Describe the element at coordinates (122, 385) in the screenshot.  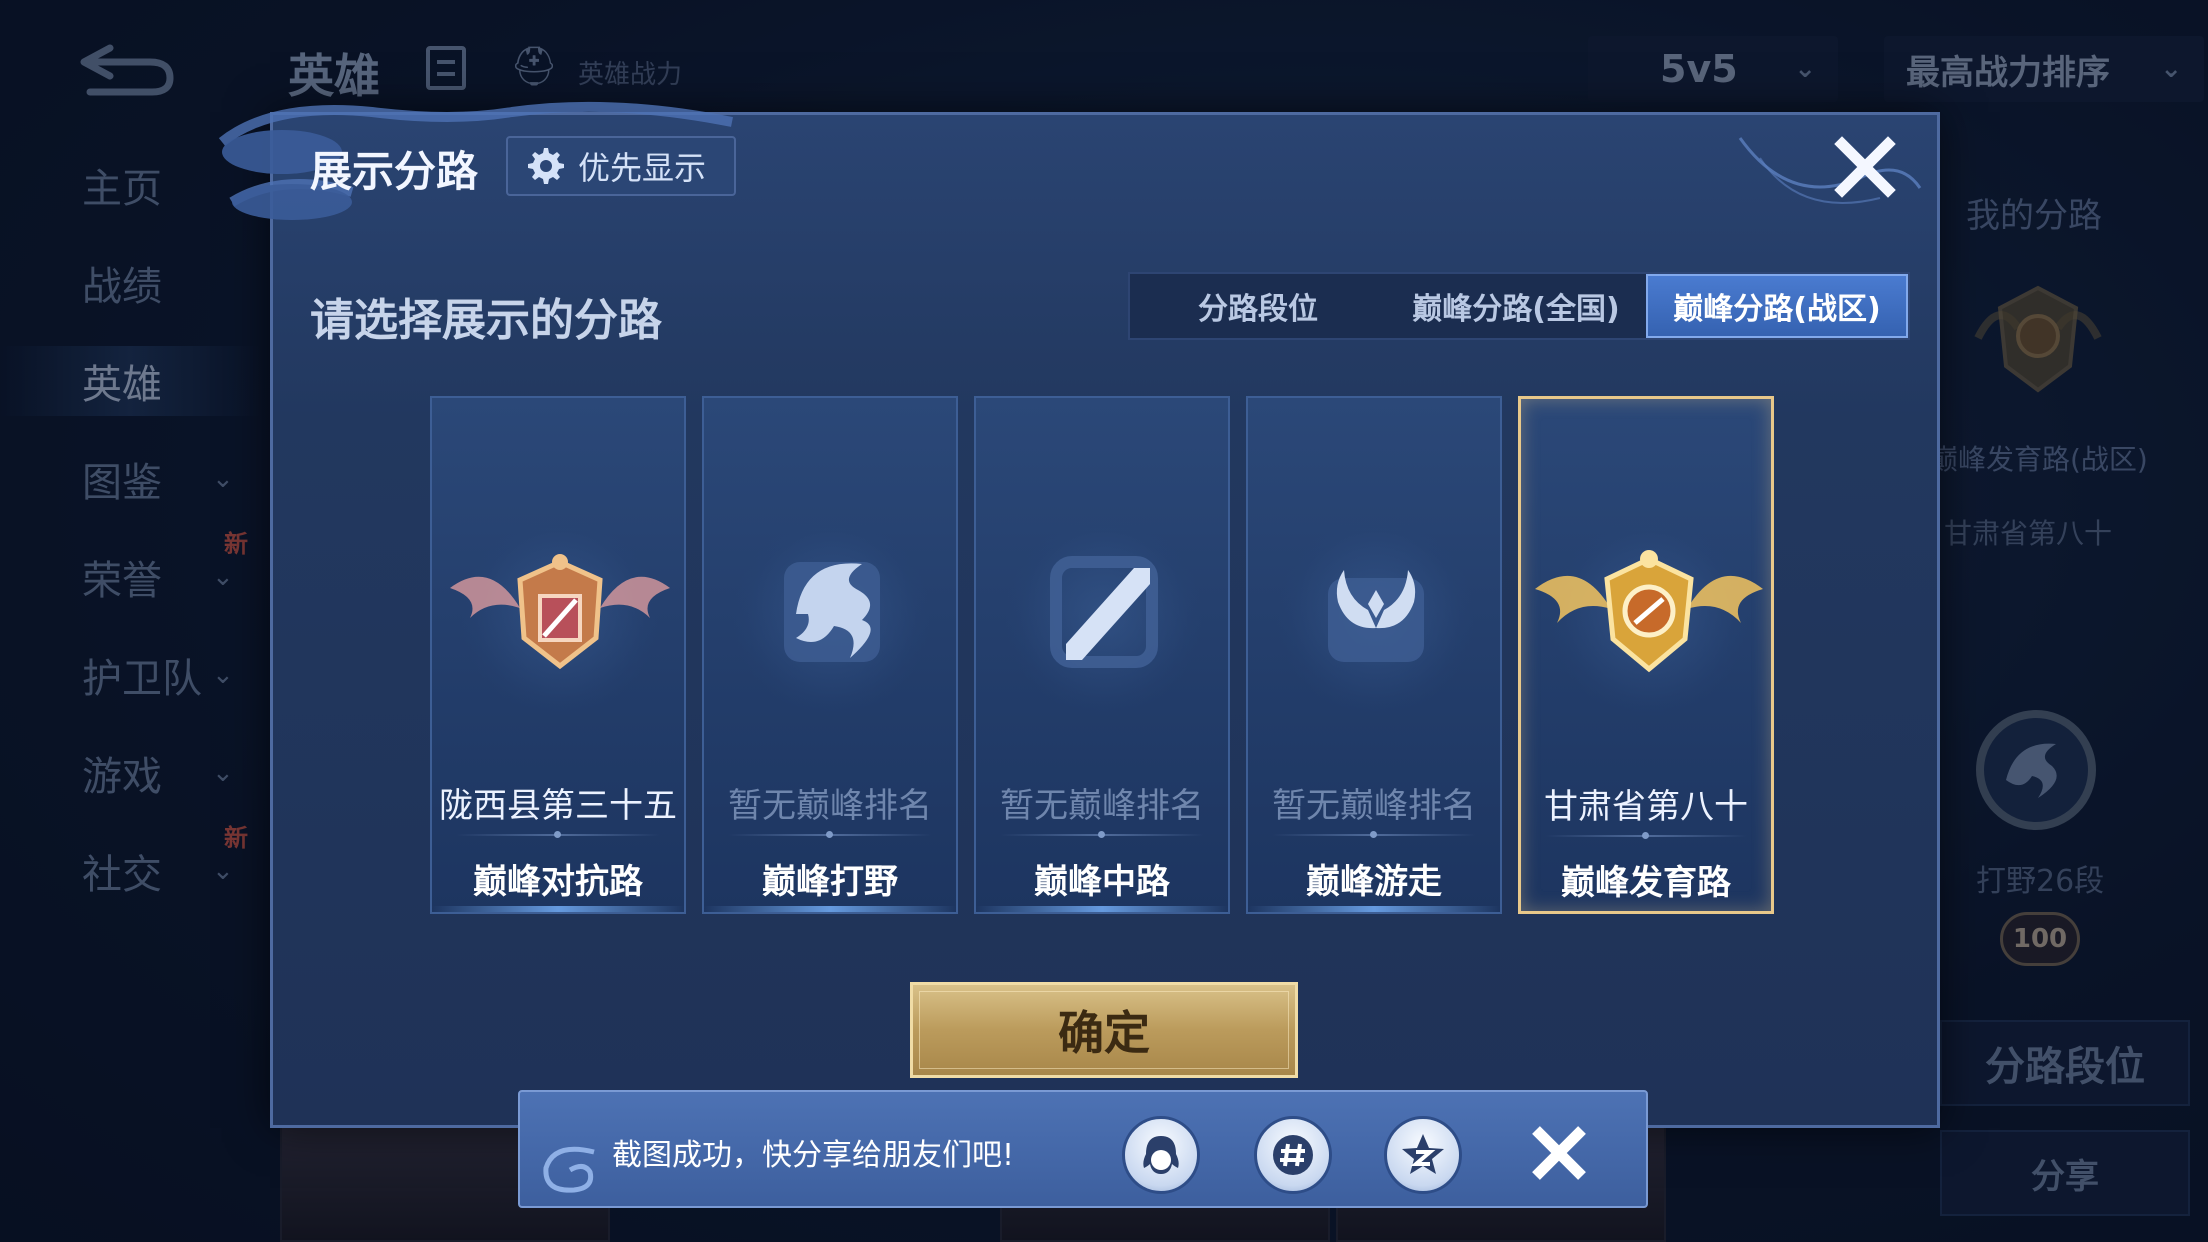
I see `sidebar-item-label: 英雄` at that location.